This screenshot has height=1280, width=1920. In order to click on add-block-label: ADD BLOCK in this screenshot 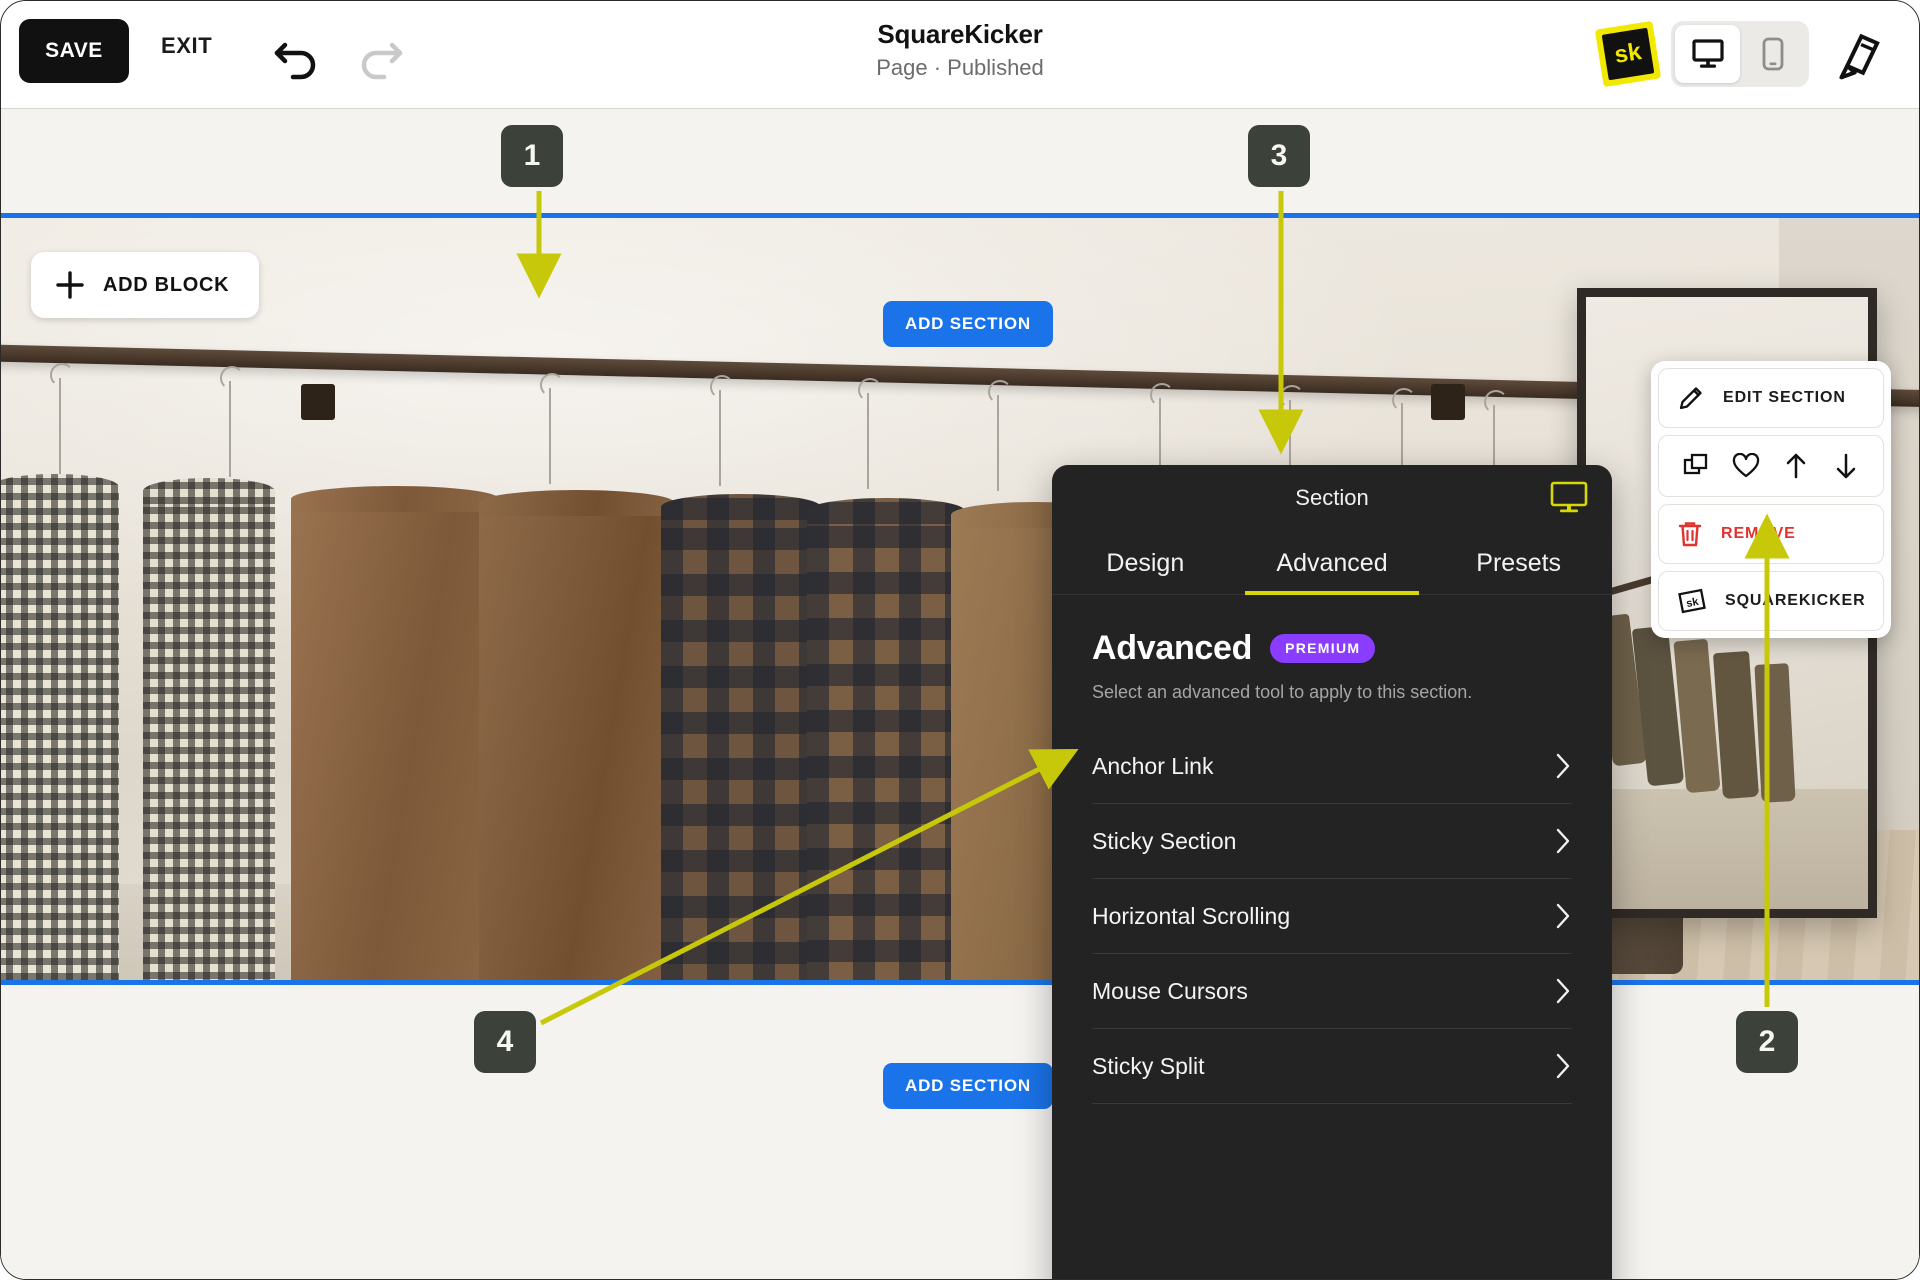, I will do `click(166, 284)`.